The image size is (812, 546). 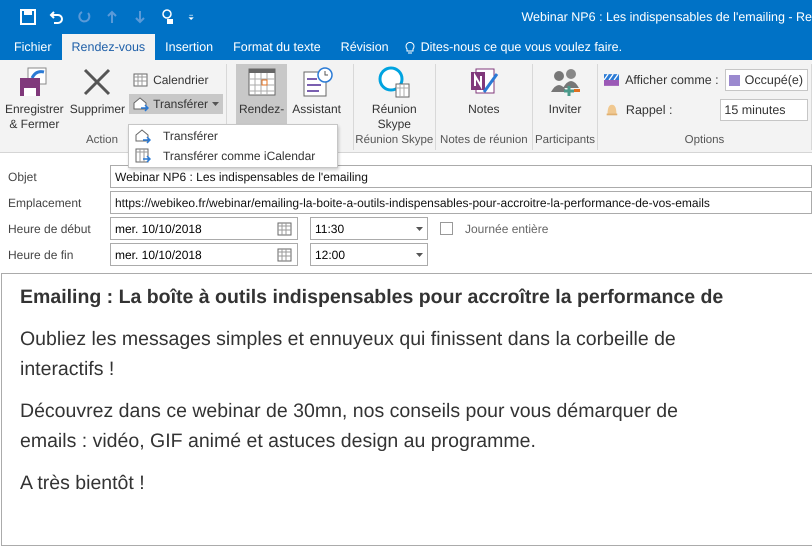 What do you see at coordinates (45, 203) in the screenshot?
I see `field-label: Emplacement` at bounding box center [45, 203].